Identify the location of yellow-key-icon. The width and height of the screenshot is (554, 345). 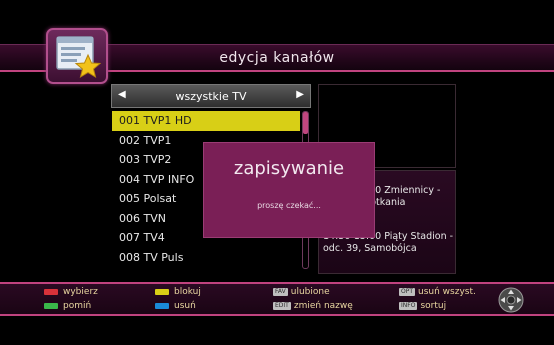
(162, 291).